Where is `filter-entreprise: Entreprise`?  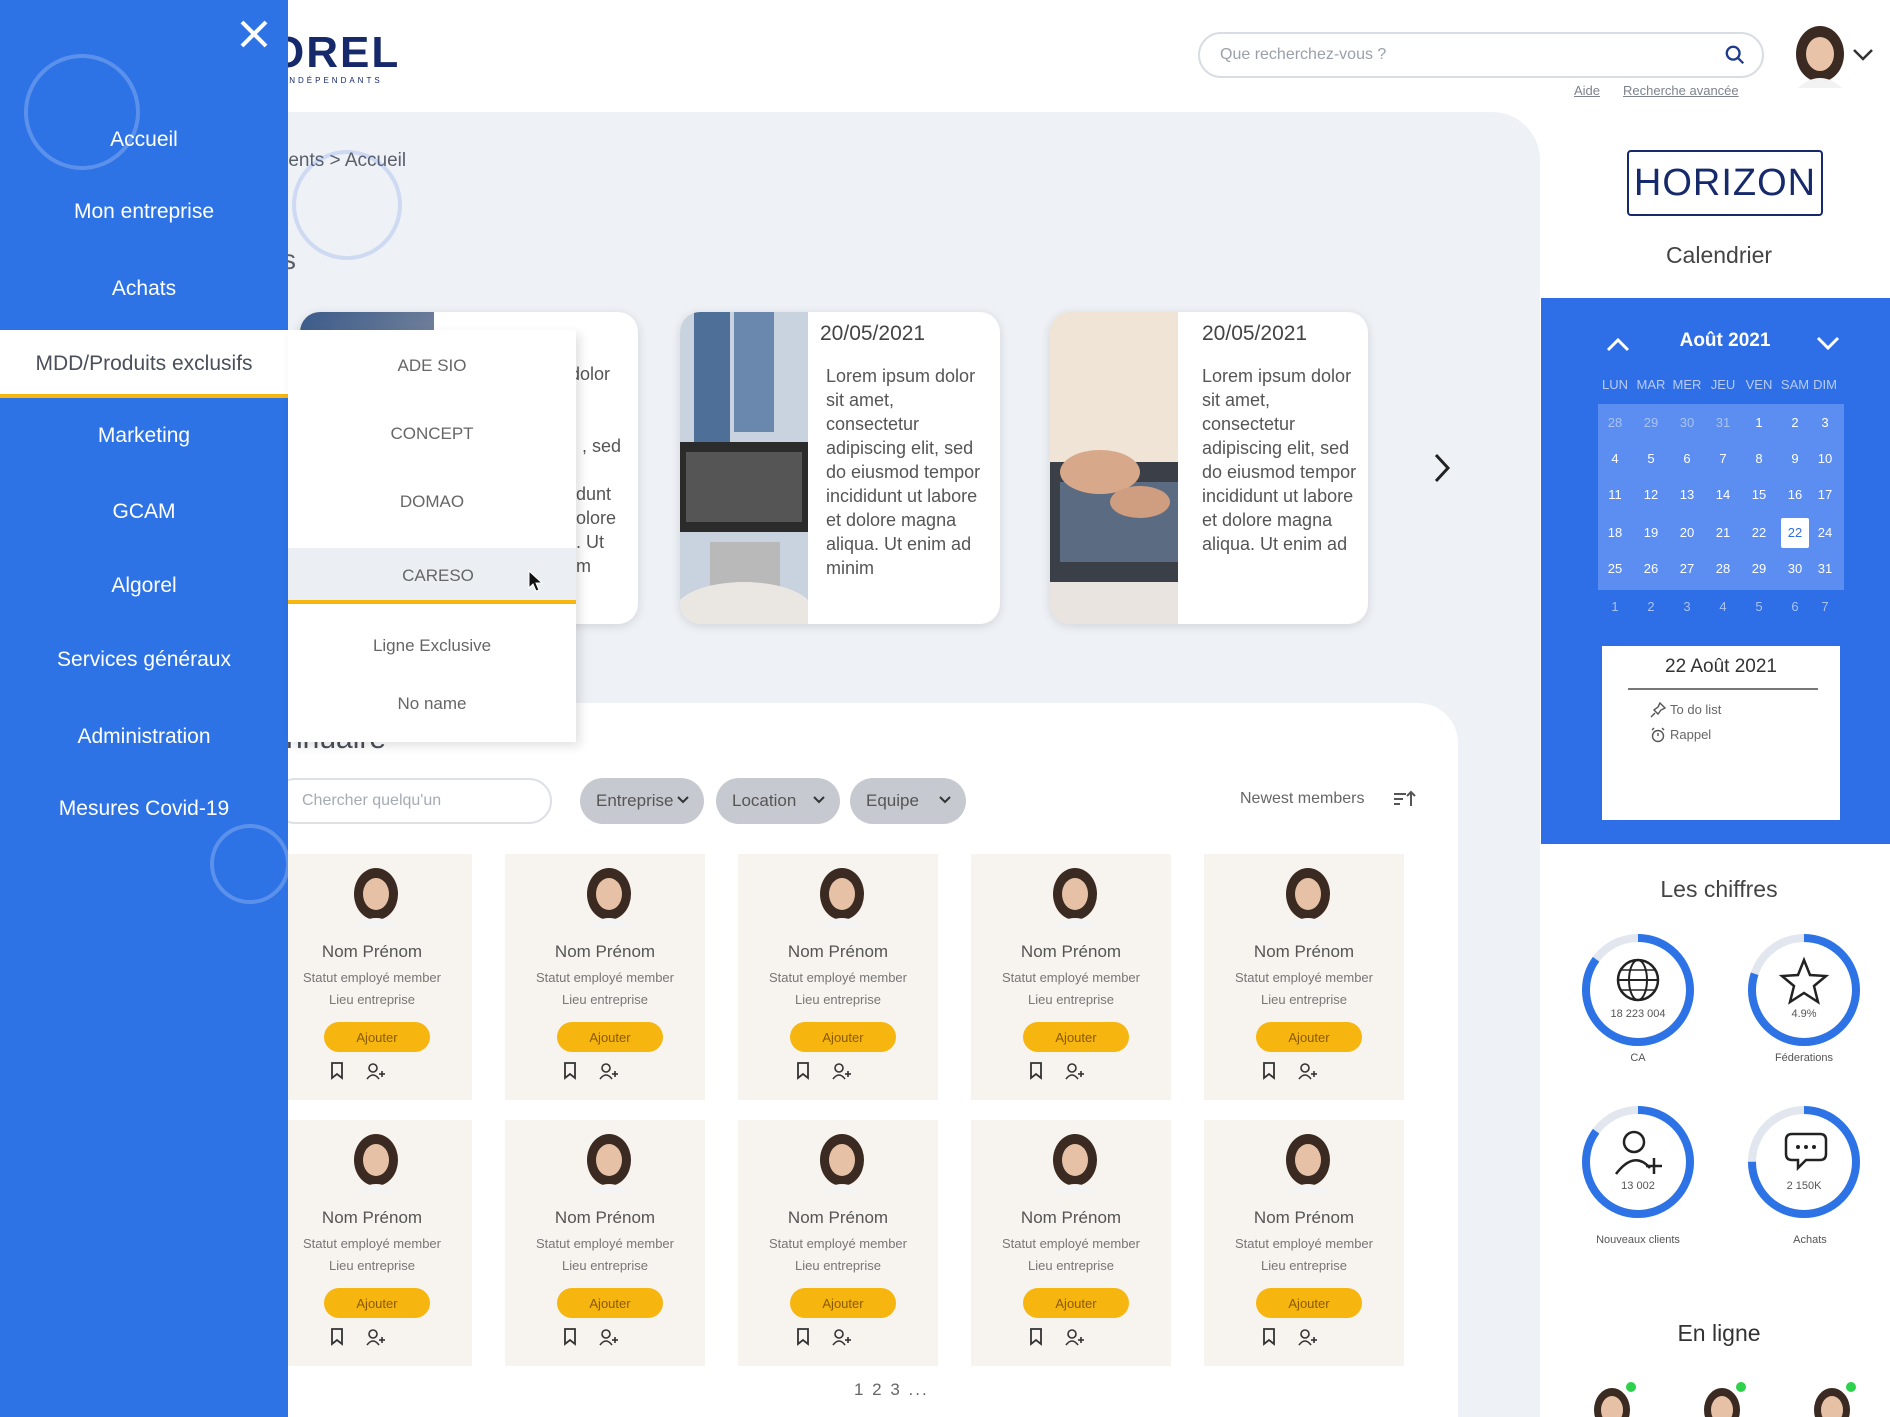 filter-entreprise: Entreprise is located at coordinates (642, 801).